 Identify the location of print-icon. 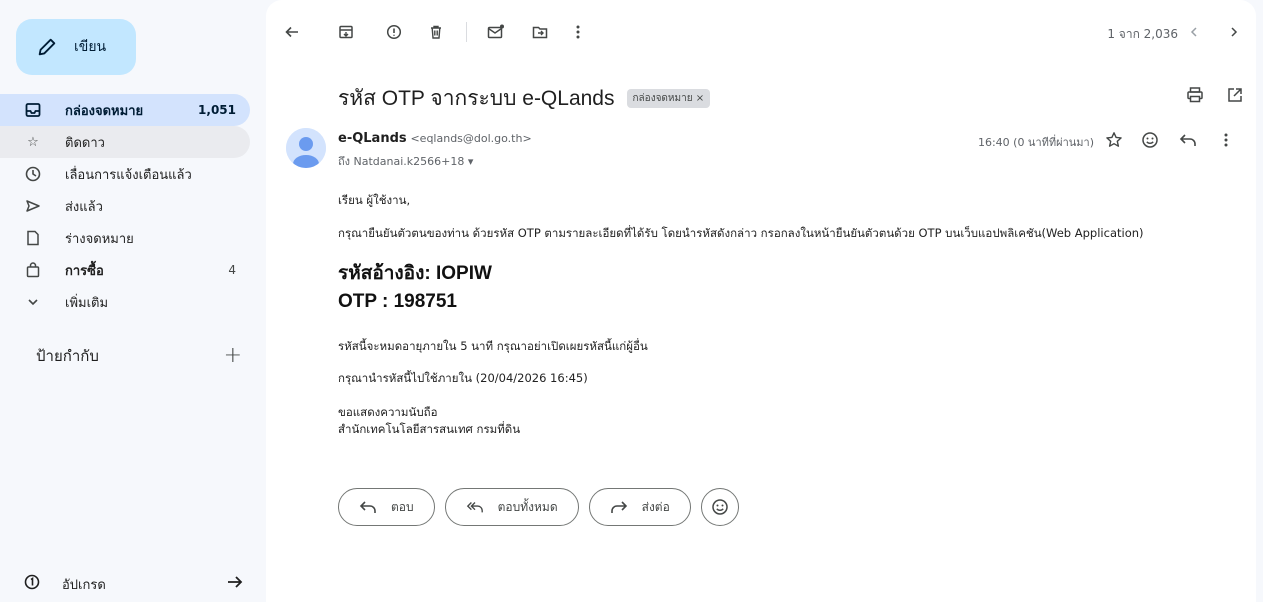
(1195, 95).